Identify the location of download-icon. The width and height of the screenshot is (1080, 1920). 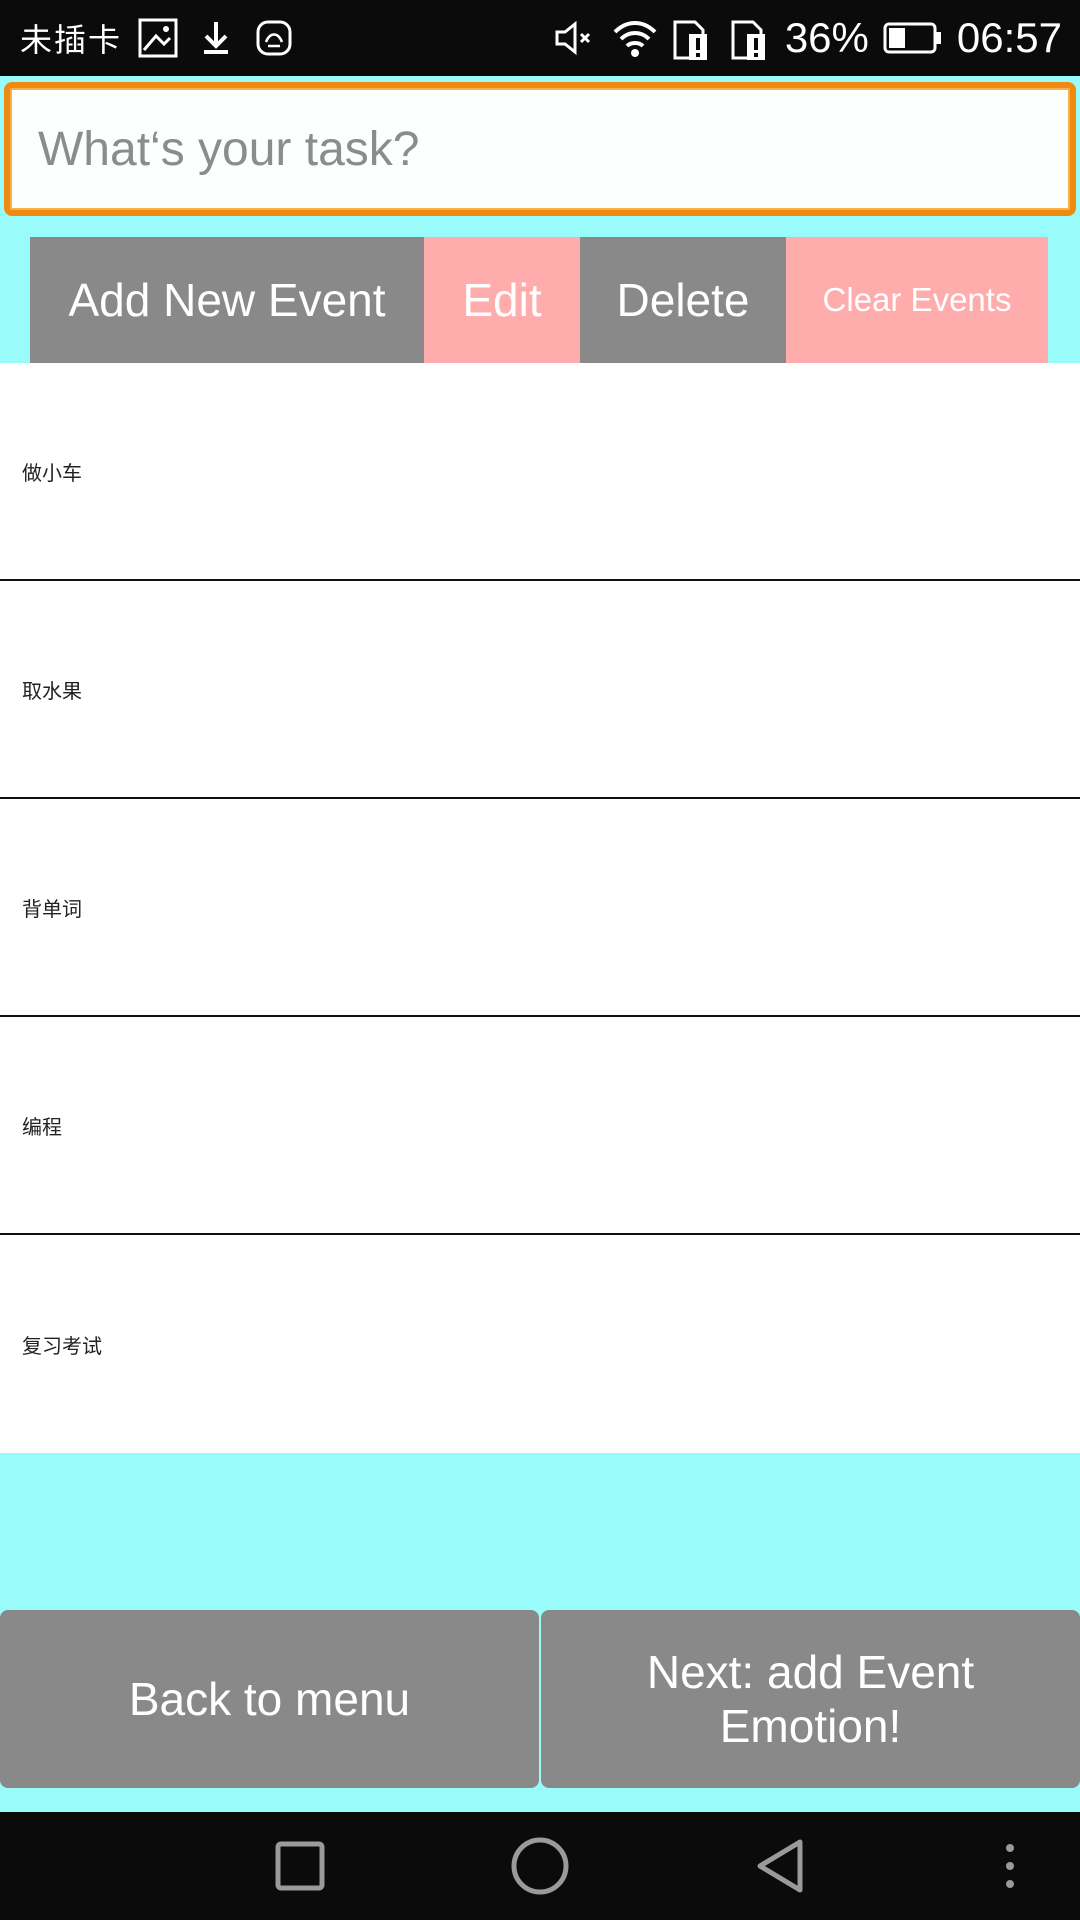
(216, 38).